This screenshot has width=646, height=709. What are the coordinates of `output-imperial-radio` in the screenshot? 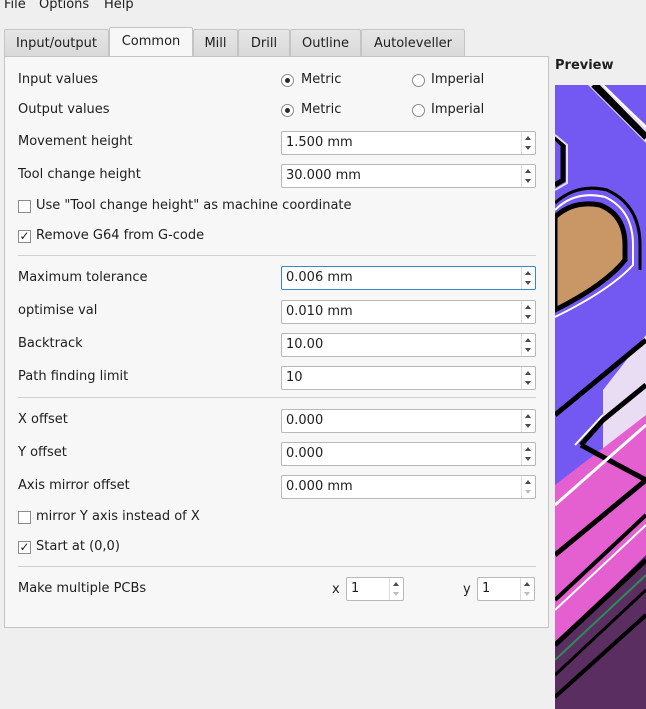 It's located at (418, 110).